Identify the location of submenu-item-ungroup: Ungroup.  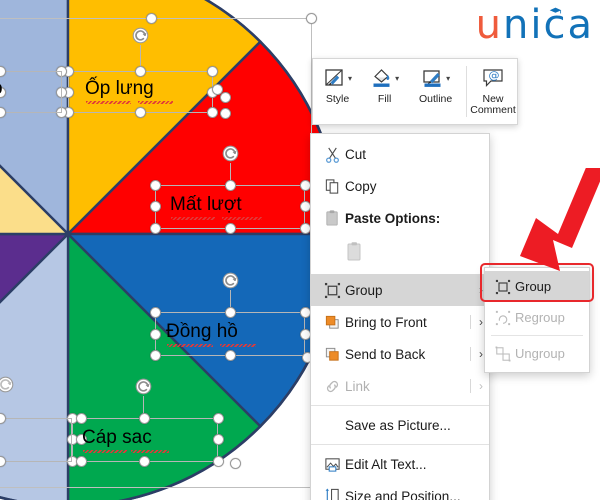
(537, 353).